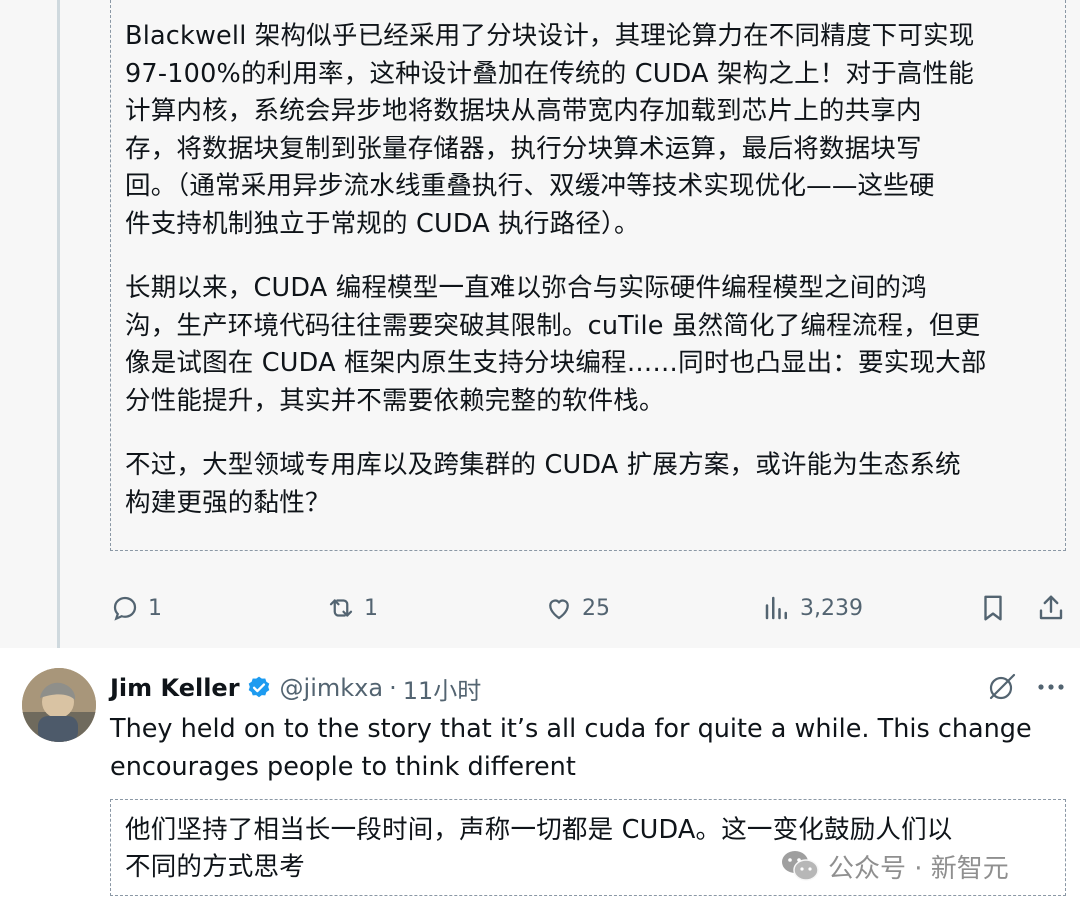  What do you see at coordinates (776, 608) in the screenshot?
I see `analytics-icon` at bounding box center [776, 608].